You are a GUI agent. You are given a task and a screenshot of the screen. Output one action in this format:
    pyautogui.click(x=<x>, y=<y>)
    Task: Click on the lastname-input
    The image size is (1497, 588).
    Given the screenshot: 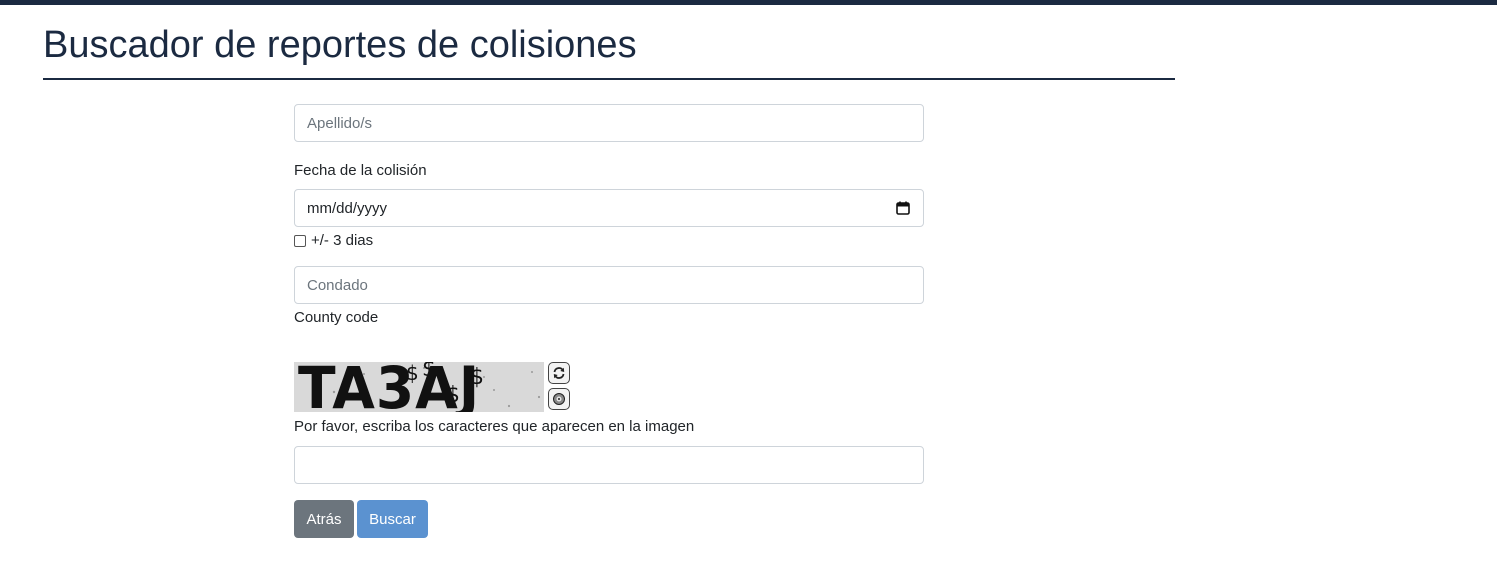 What is the action you would take?
    pyautogui.click(x=609, y=123)
    